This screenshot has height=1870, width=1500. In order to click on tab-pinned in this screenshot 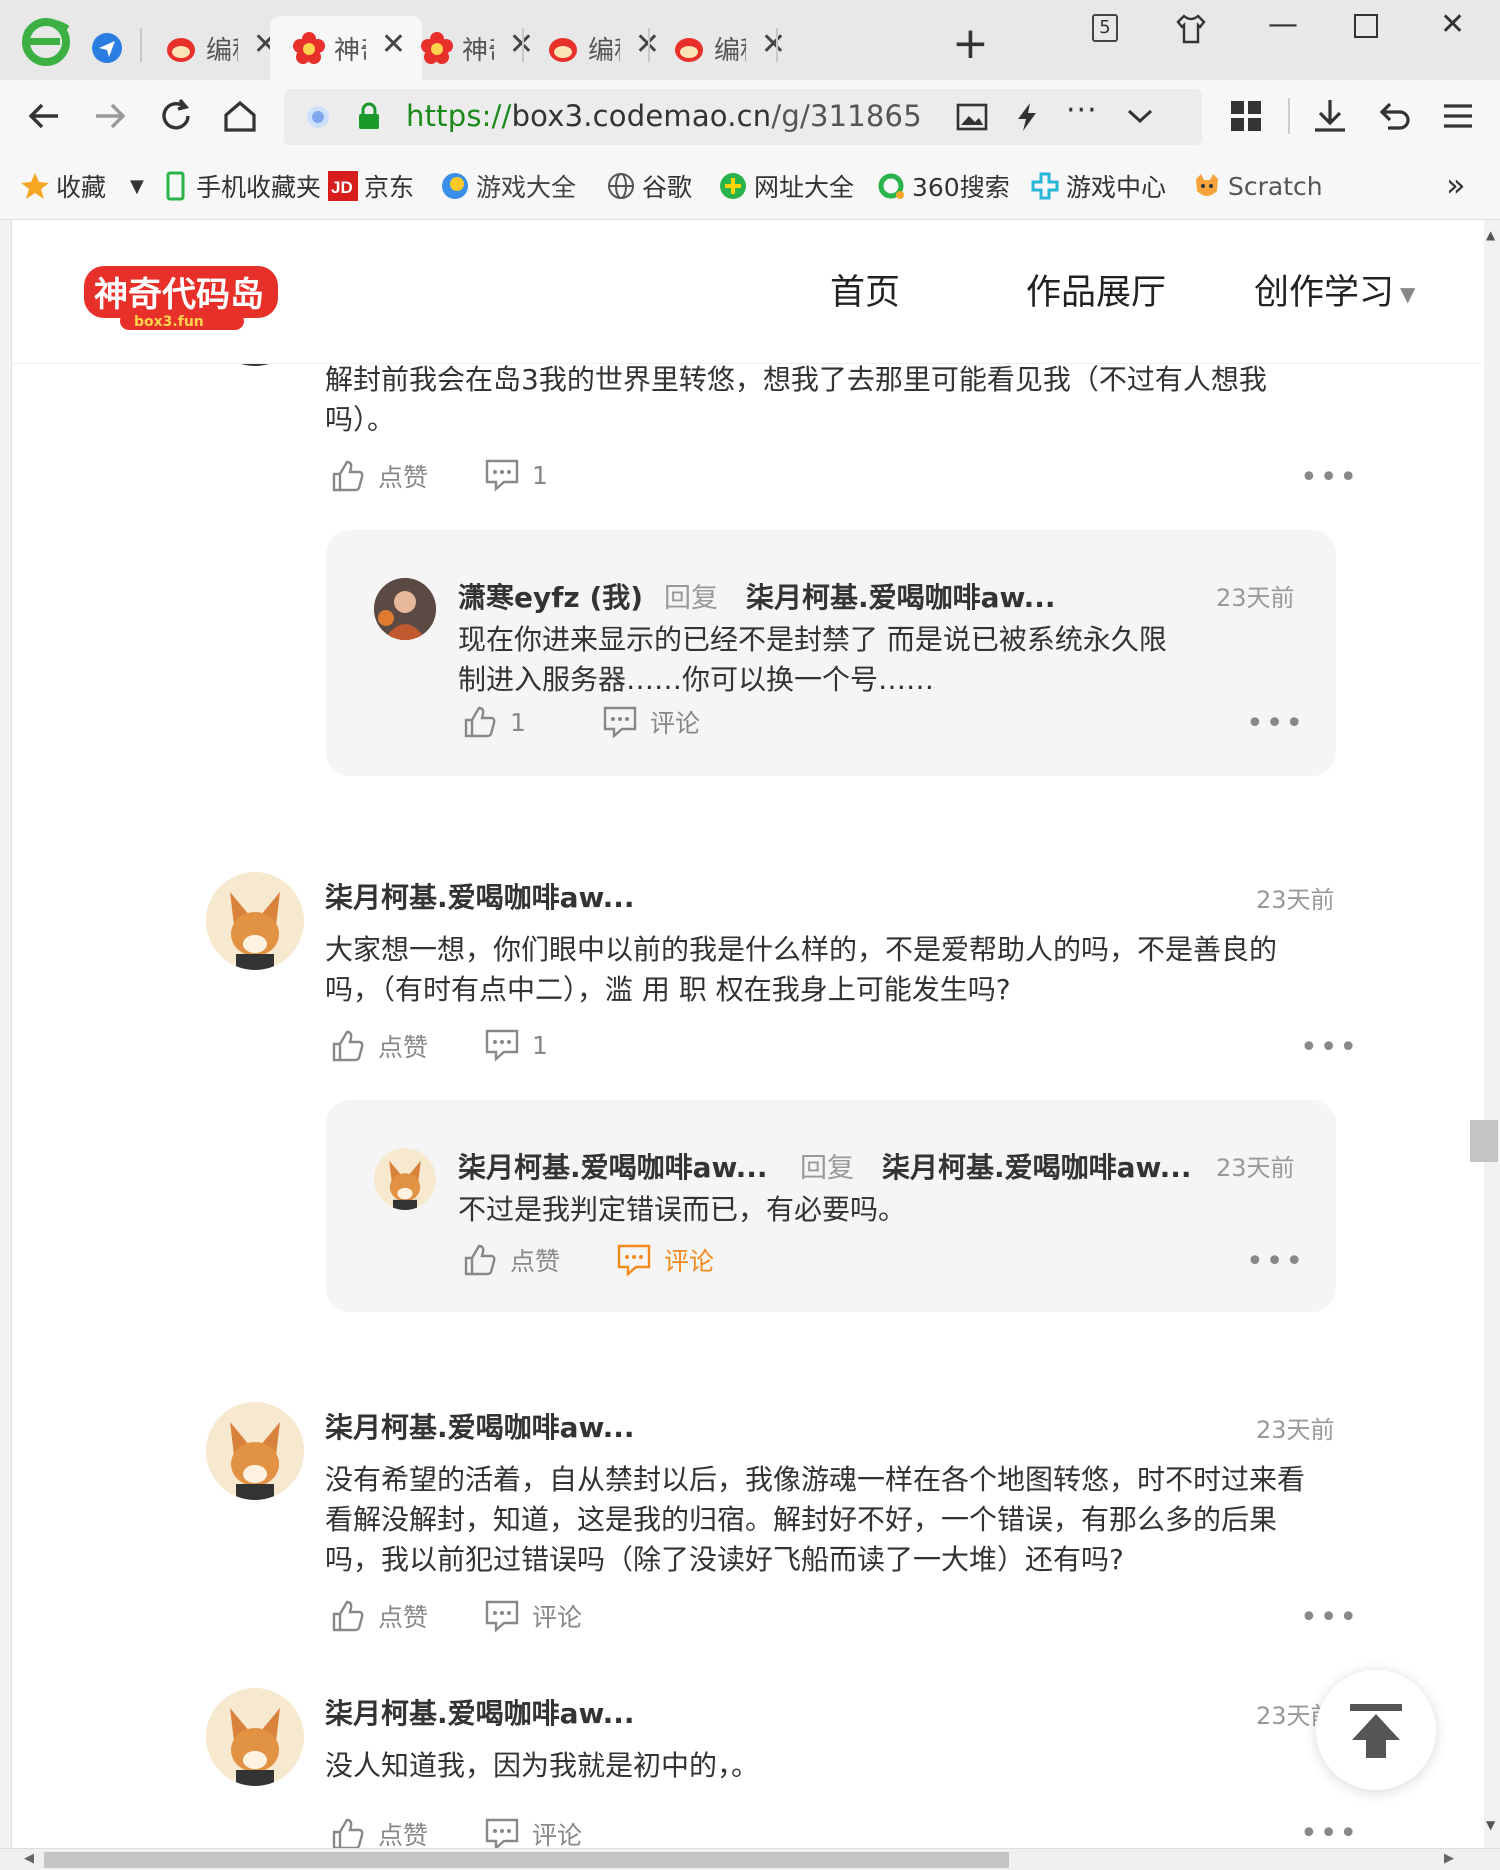, I will do `click(112, 48)`.